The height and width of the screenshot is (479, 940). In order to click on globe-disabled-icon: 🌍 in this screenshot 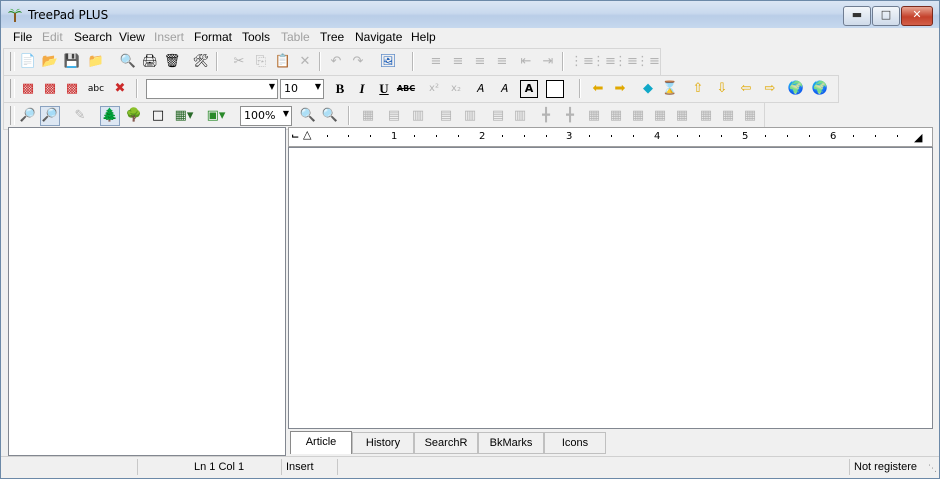, I will do `click(820, 89)`.